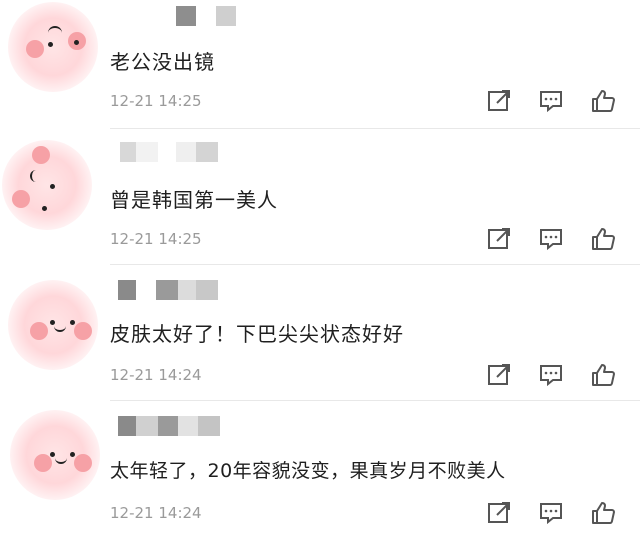 The width and height of the screenshot is (640, 534). I want to click on comment-text: 曾是韩国第一美人, so click(194, 200).